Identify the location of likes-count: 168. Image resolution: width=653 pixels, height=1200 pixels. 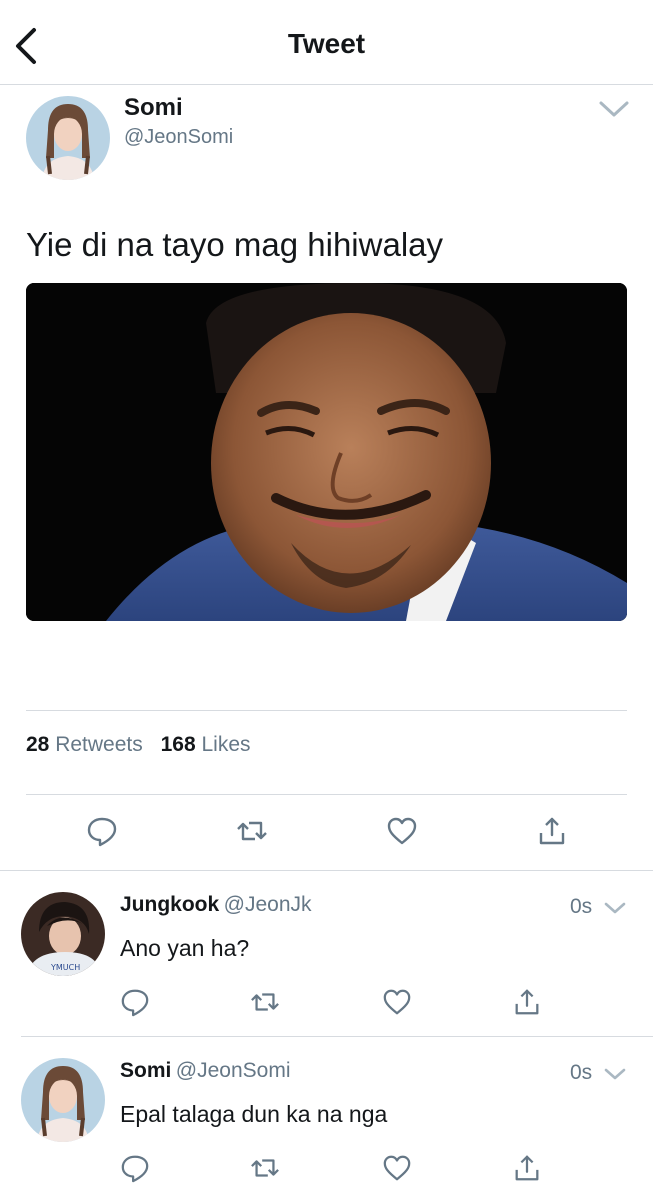
(178, 744).